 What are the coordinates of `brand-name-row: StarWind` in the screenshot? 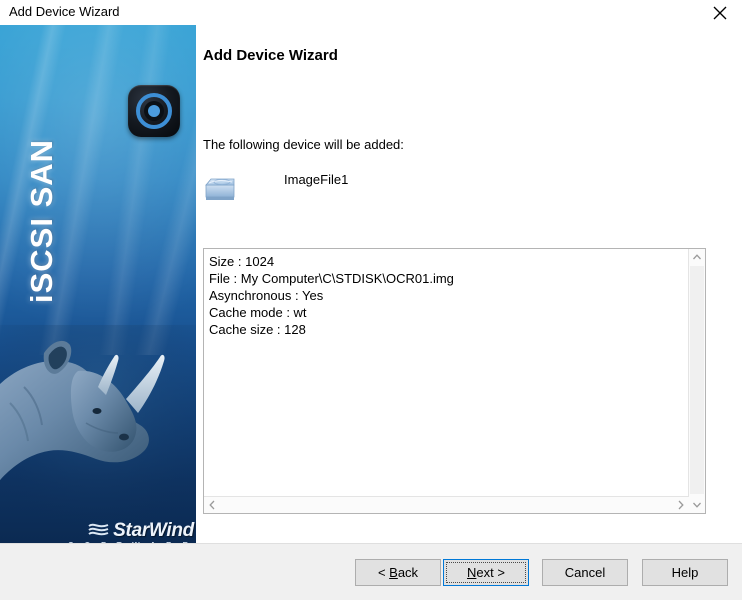 It's located at (129, 530).